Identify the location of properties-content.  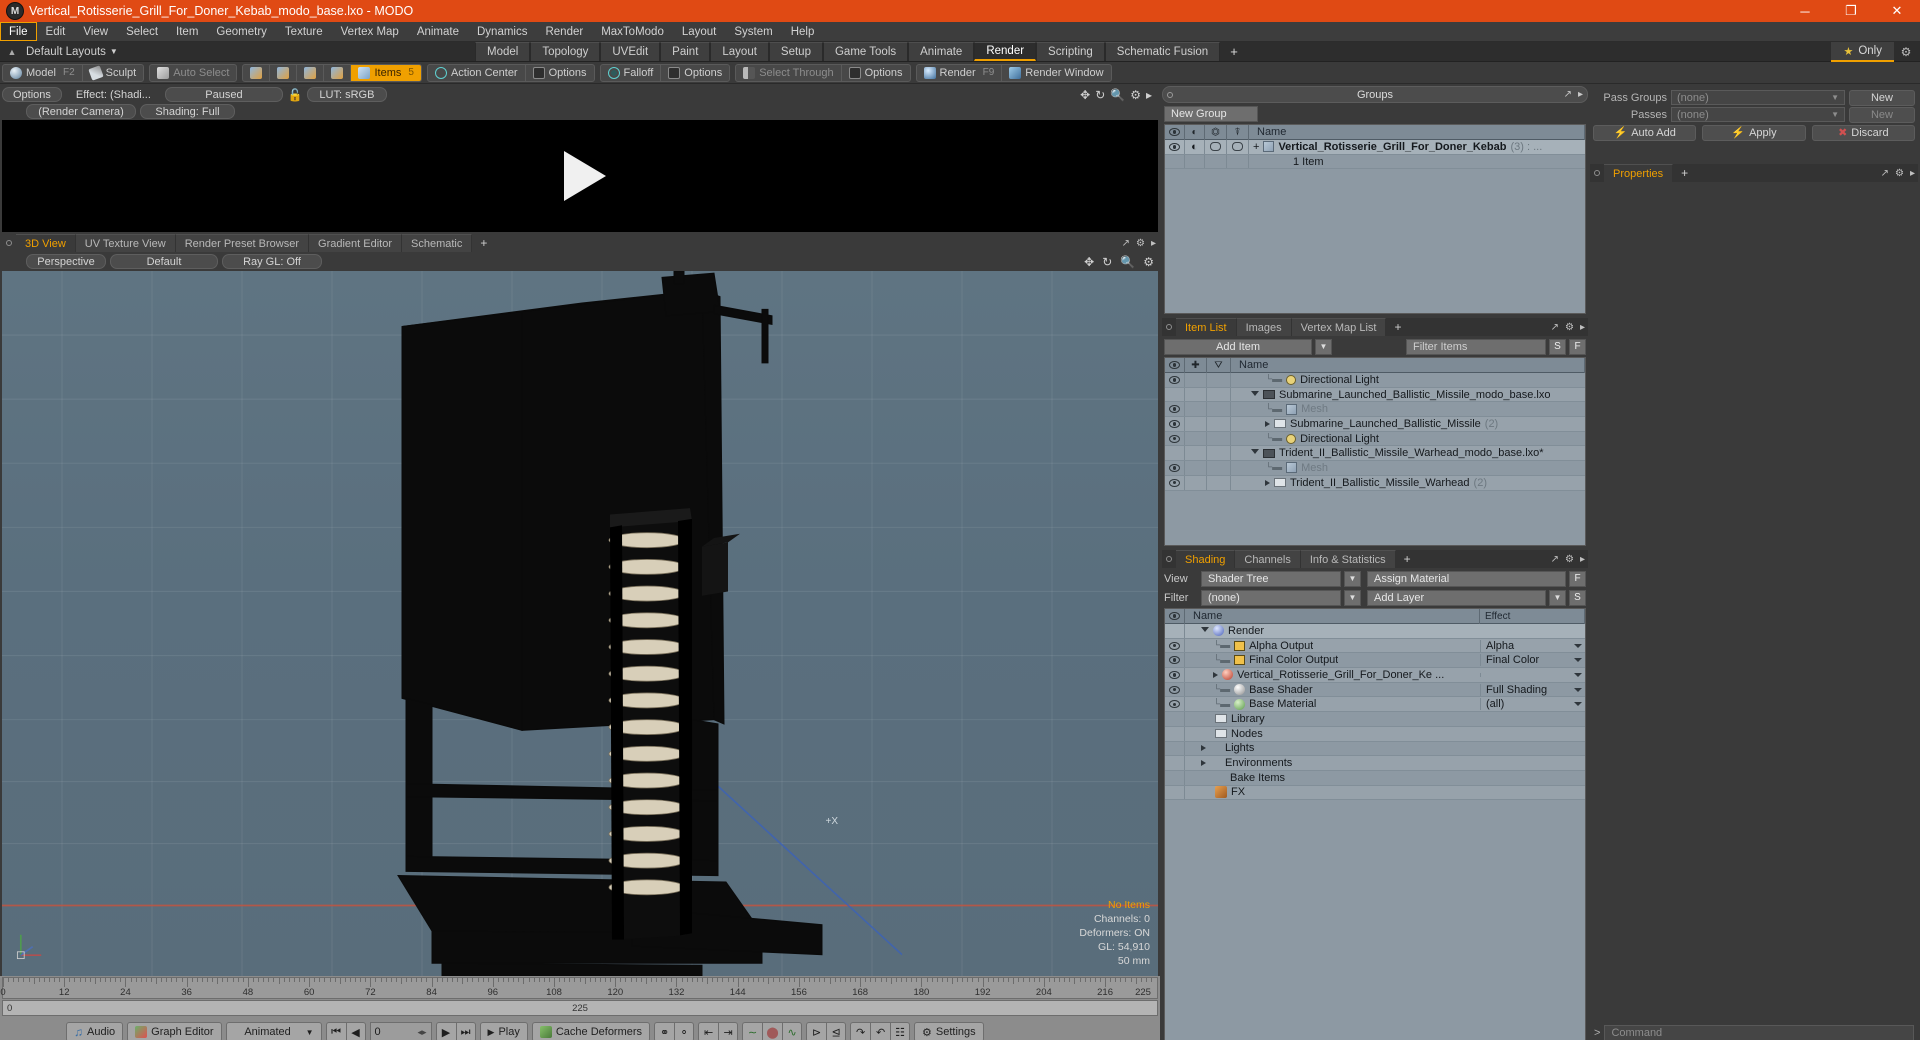
(1754, 601).